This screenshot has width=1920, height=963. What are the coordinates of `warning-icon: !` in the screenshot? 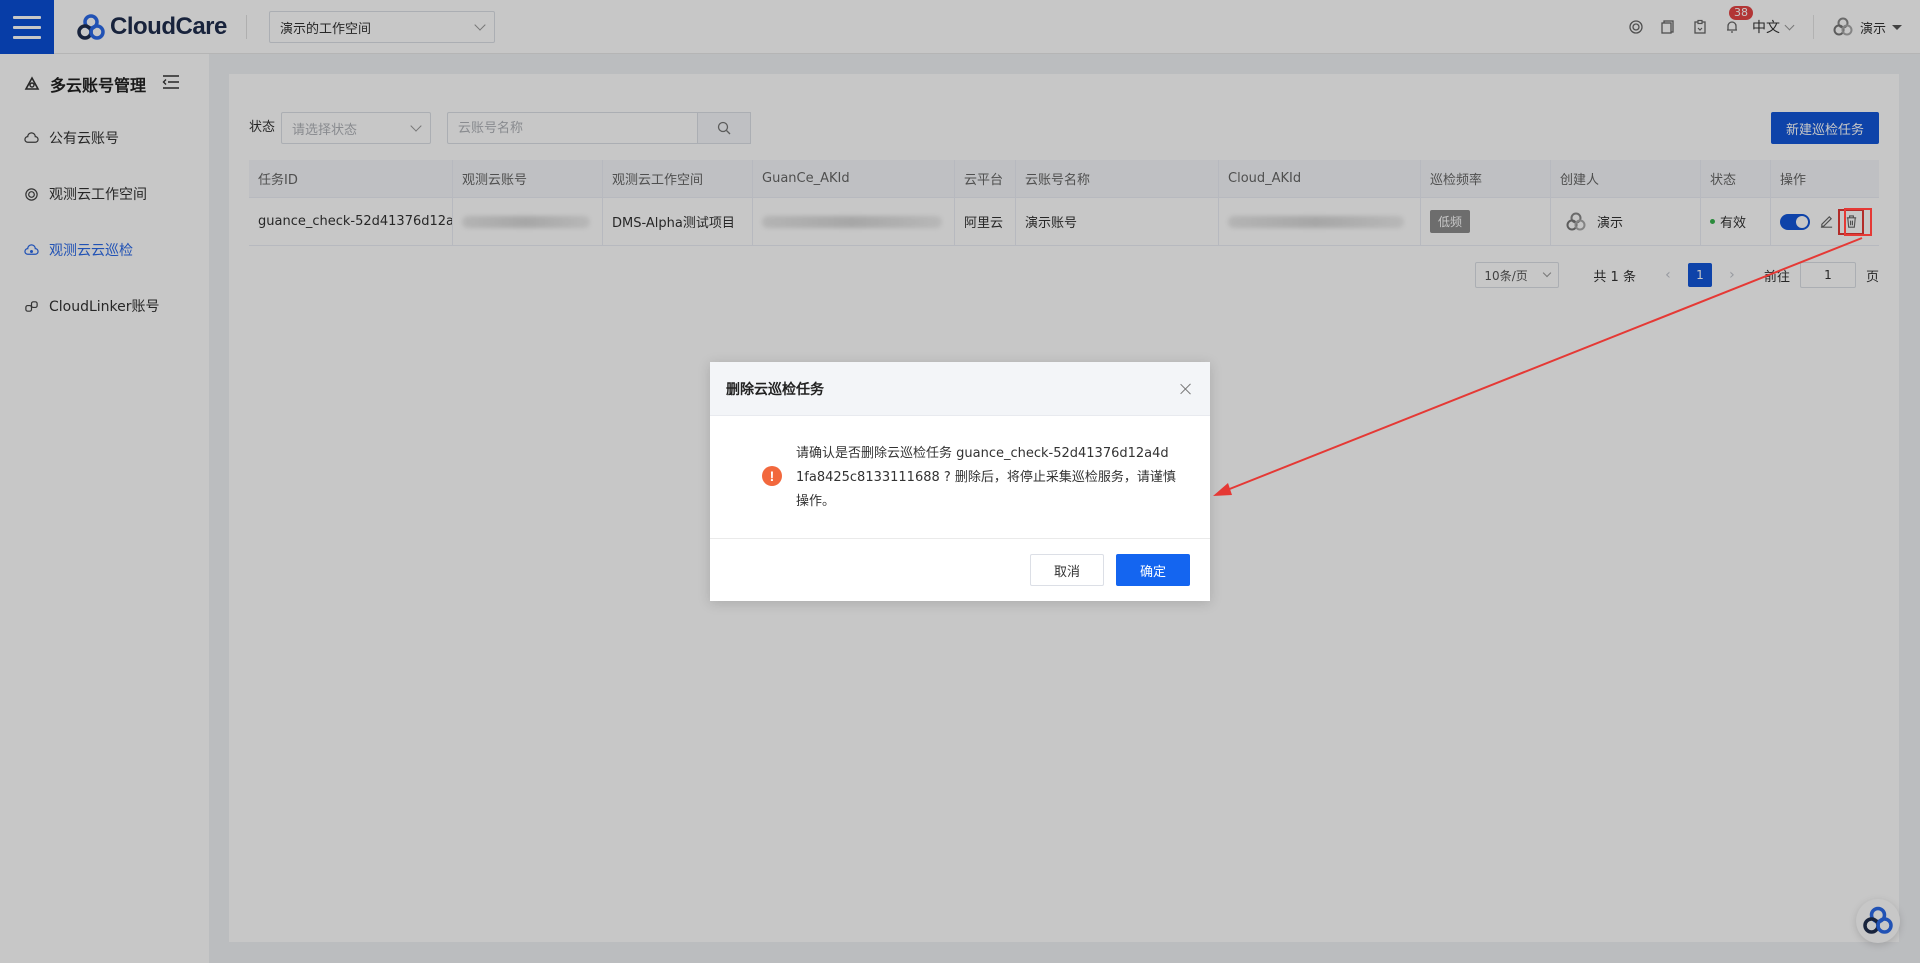 It's located at (772, 476).